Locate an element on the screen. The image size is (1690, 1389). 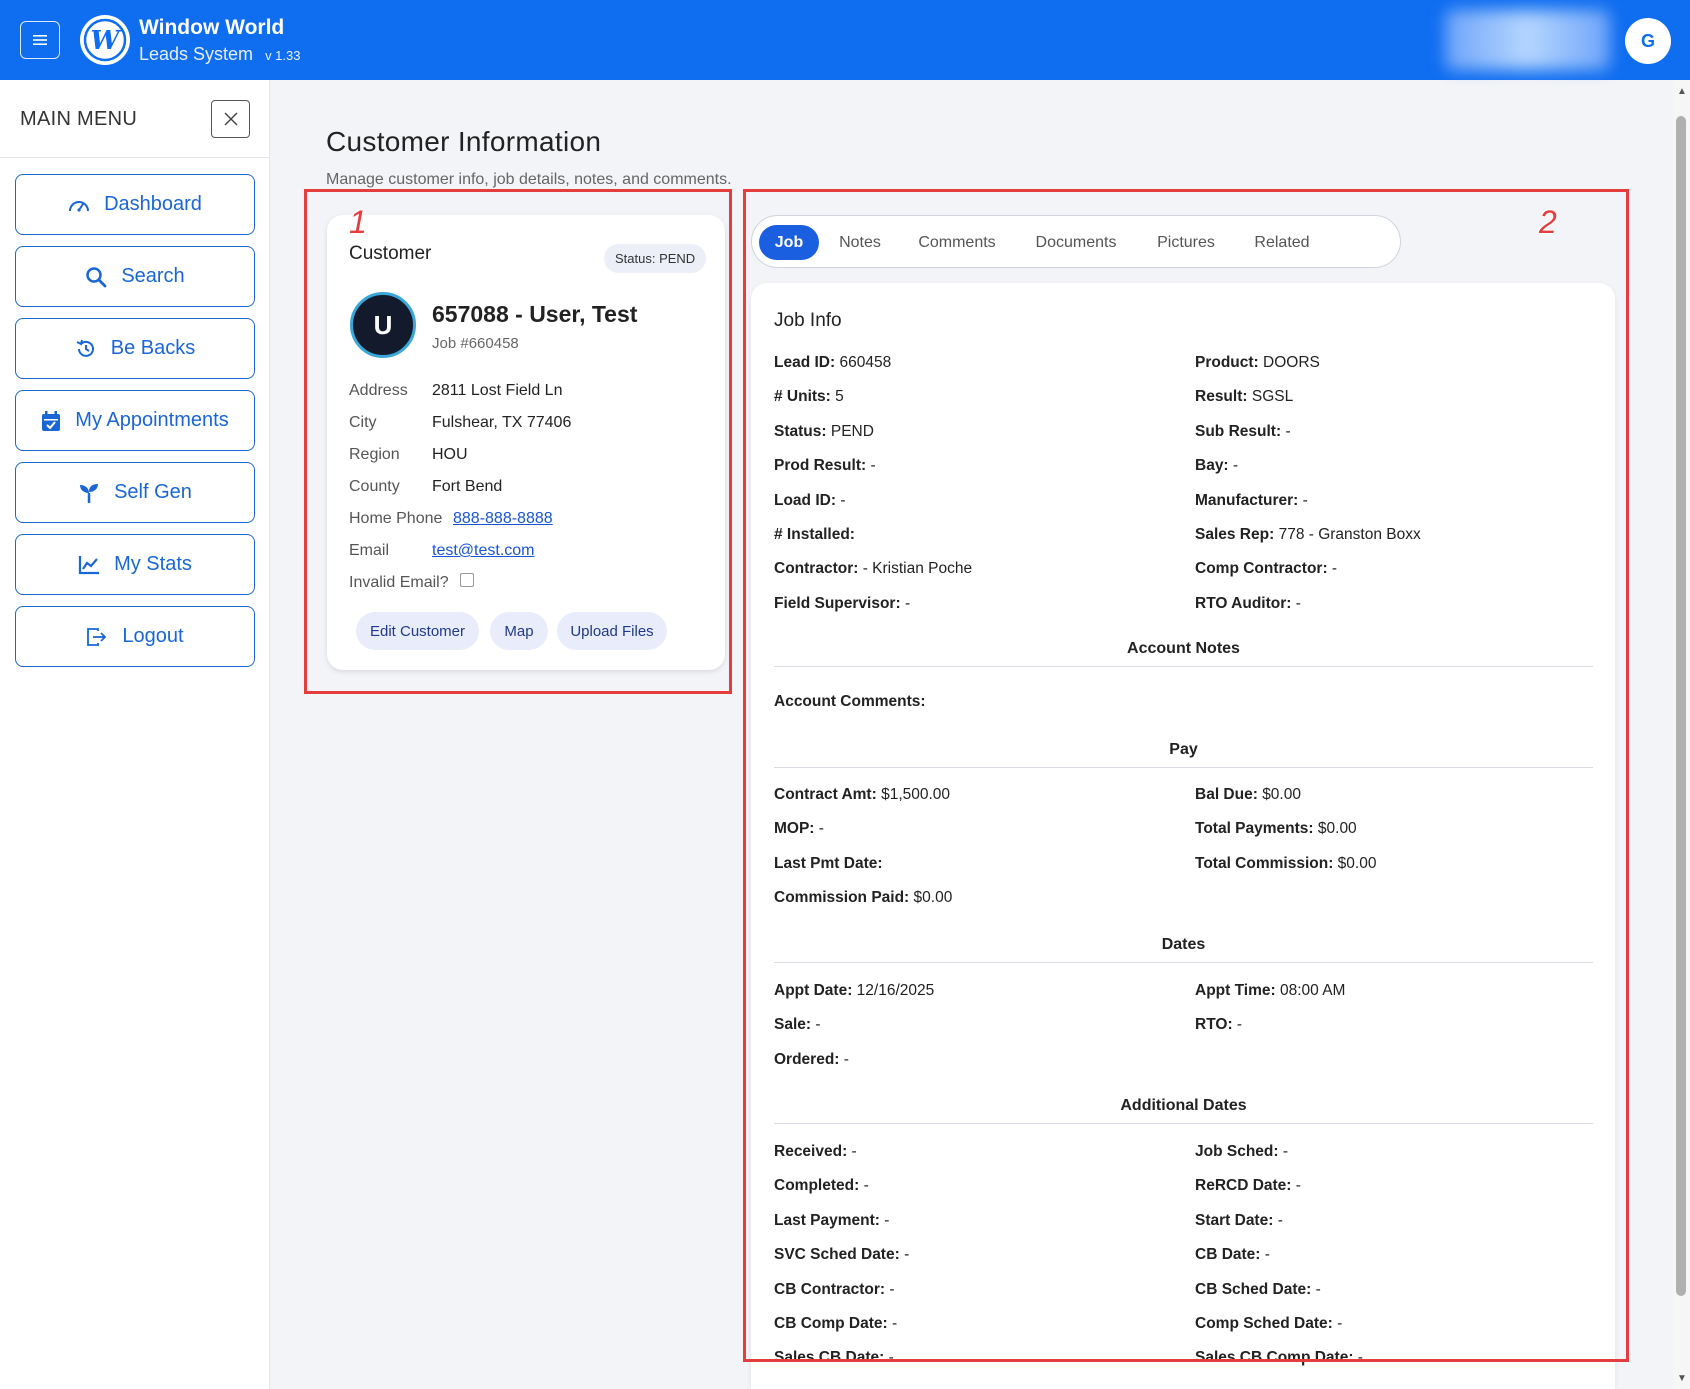
dashboard-icon is located at coordinates (79, 205).